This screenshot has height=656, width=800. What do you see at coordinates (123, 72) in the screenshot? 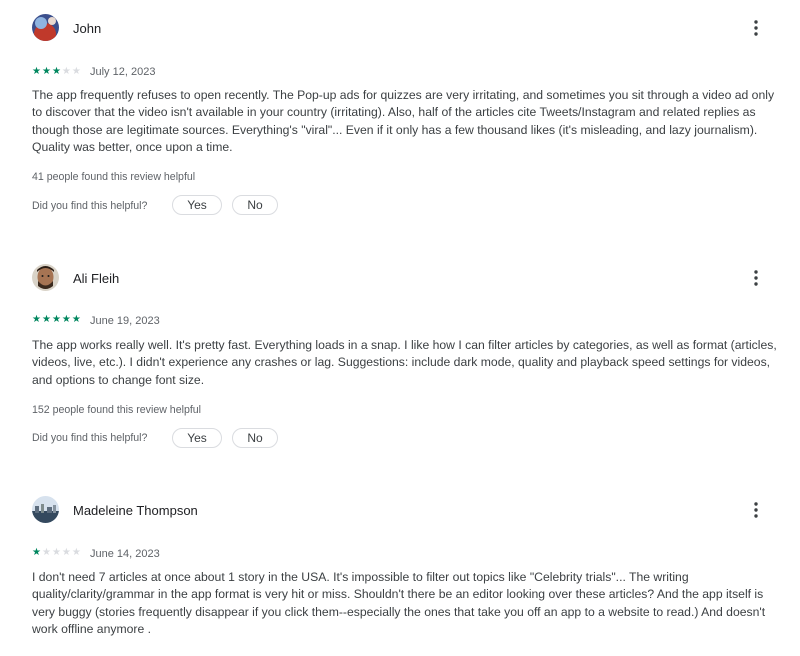
I see `review-date: July 12, 2023` at bounding box center [123, 72].